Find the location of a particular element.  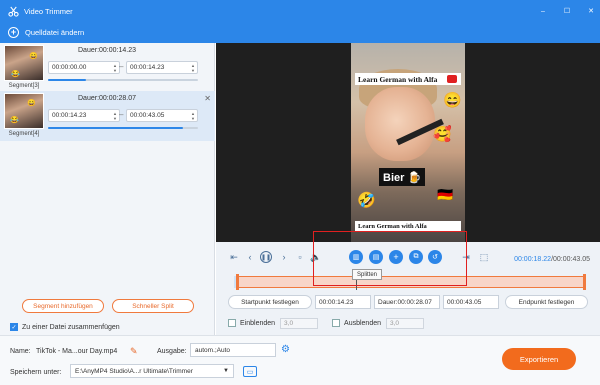

merge-option: ✓ Zu einer Datei zusammenfügen is located at coordinates (65, 327).